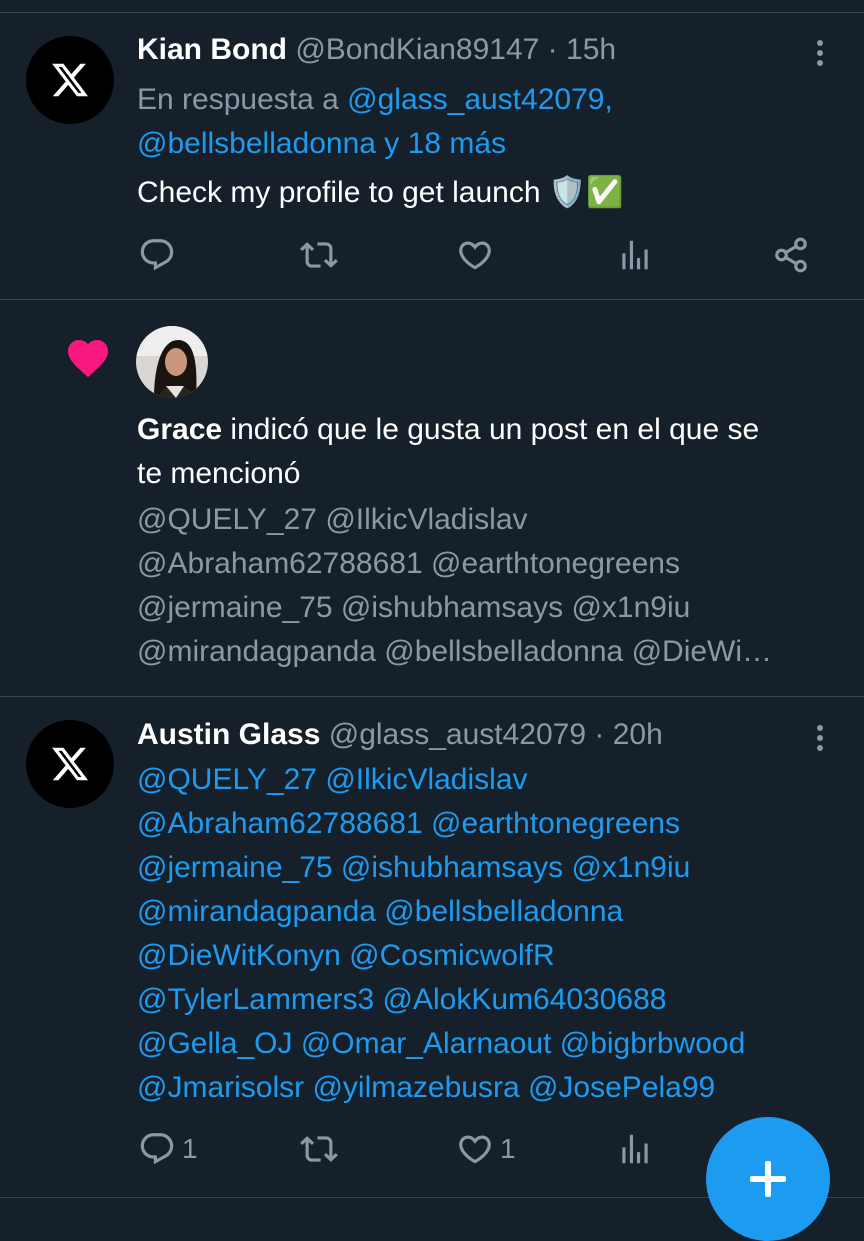 The width and height of the screenshot is (864, 1241). Describe the element at coordinates (179, 429) in the screenshot. I see `liker-name: Grace` at that location.